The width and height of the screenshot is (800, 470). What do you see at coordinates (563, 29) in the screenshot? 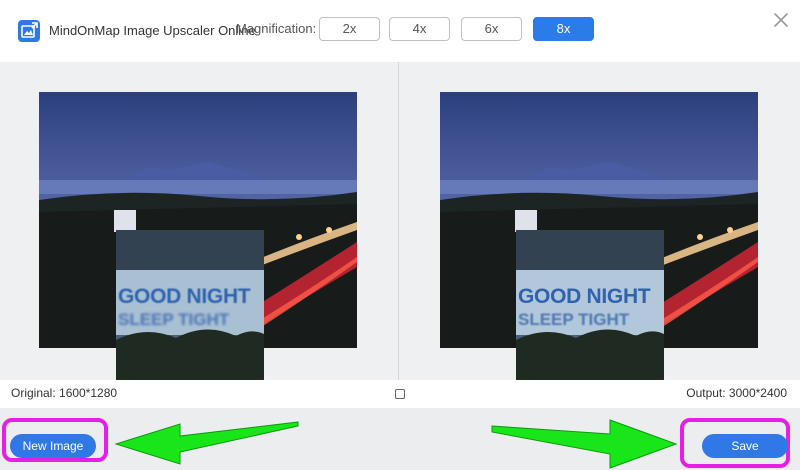
I see `magnification-8x-button: 8x` at bounding box center [563, 29].